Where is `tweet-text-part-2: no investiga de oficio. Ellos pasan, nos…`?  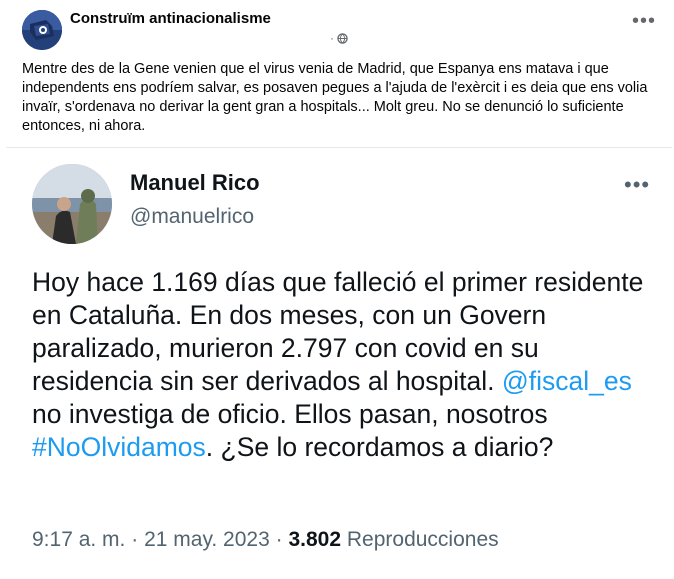
tweet-text-part-2: no investiga de oficio. Ellos pasan, nos… is located at coordinates (290, 414).